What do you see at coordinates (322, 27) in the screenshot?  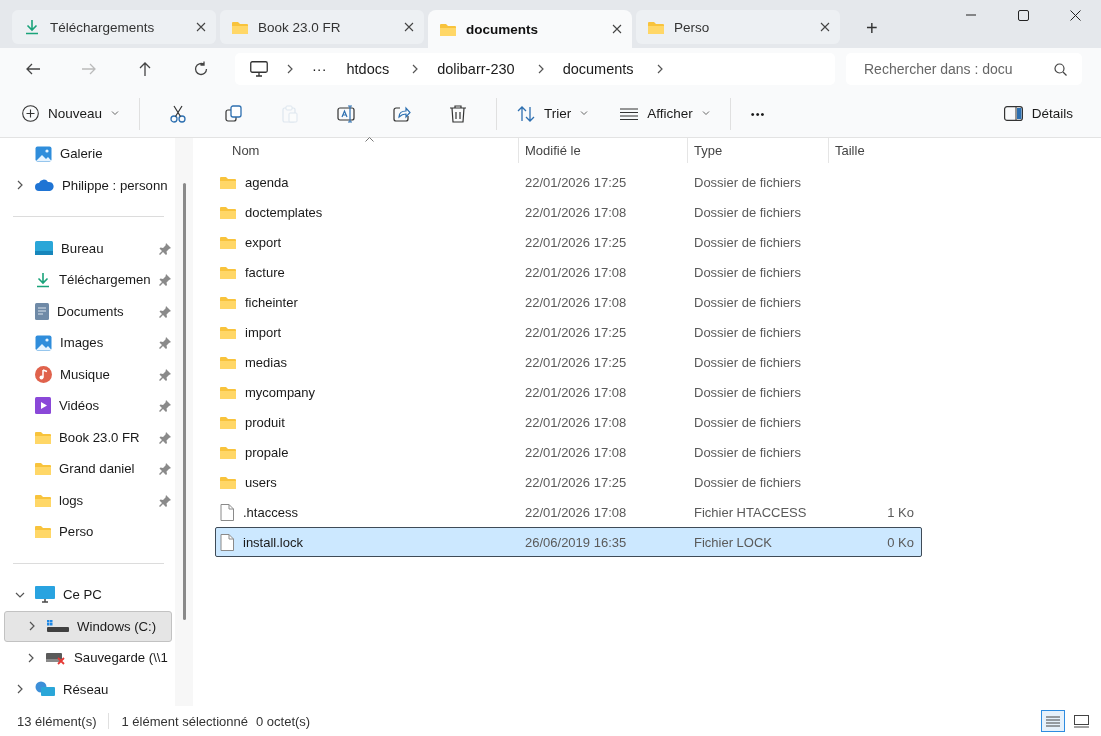 I see `tab: Book 23.0 FR` at bounding box center [322, 27].